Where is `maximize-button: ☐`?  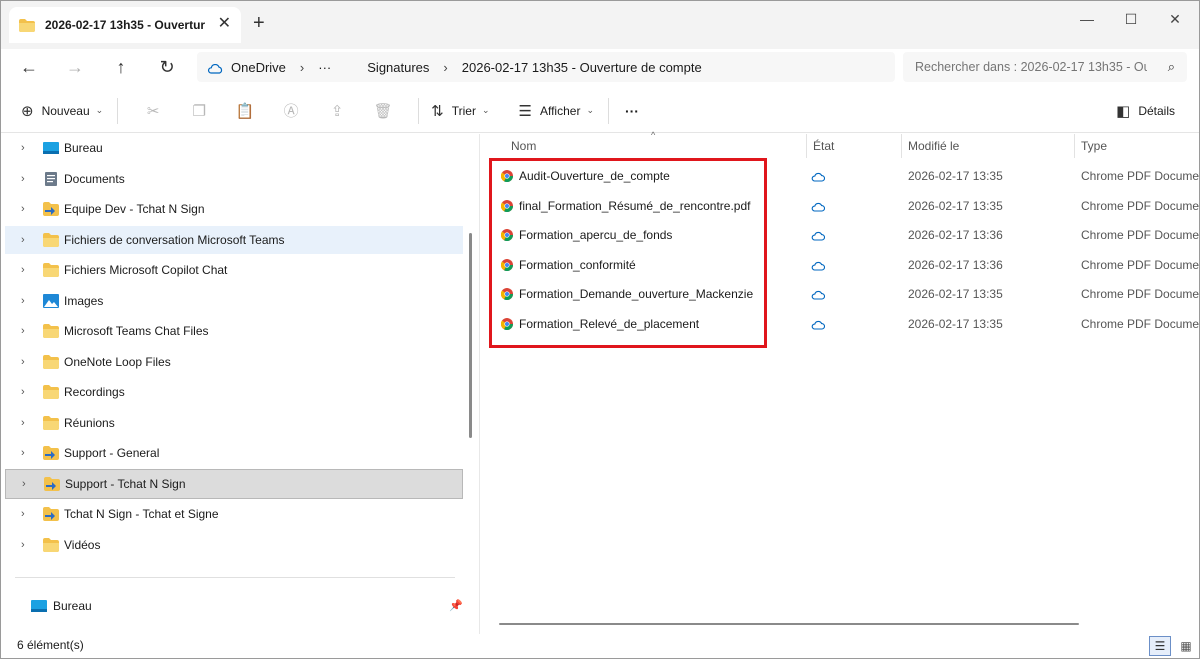 maximize-button: ☐ is located at coordinates (1131, 19).